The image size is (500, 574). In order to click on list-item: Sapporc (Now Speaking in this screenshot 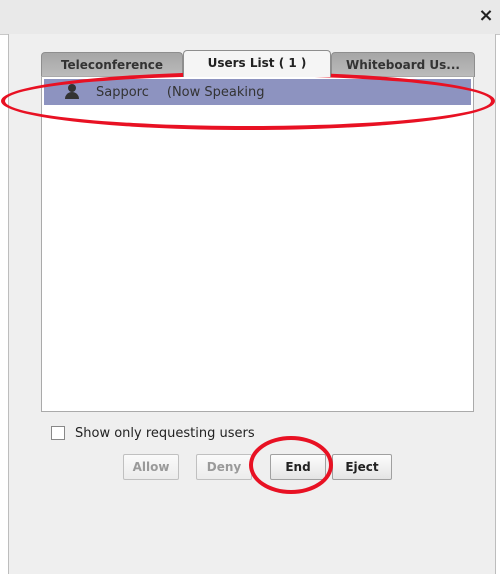, I will do `click(257, 92)`.